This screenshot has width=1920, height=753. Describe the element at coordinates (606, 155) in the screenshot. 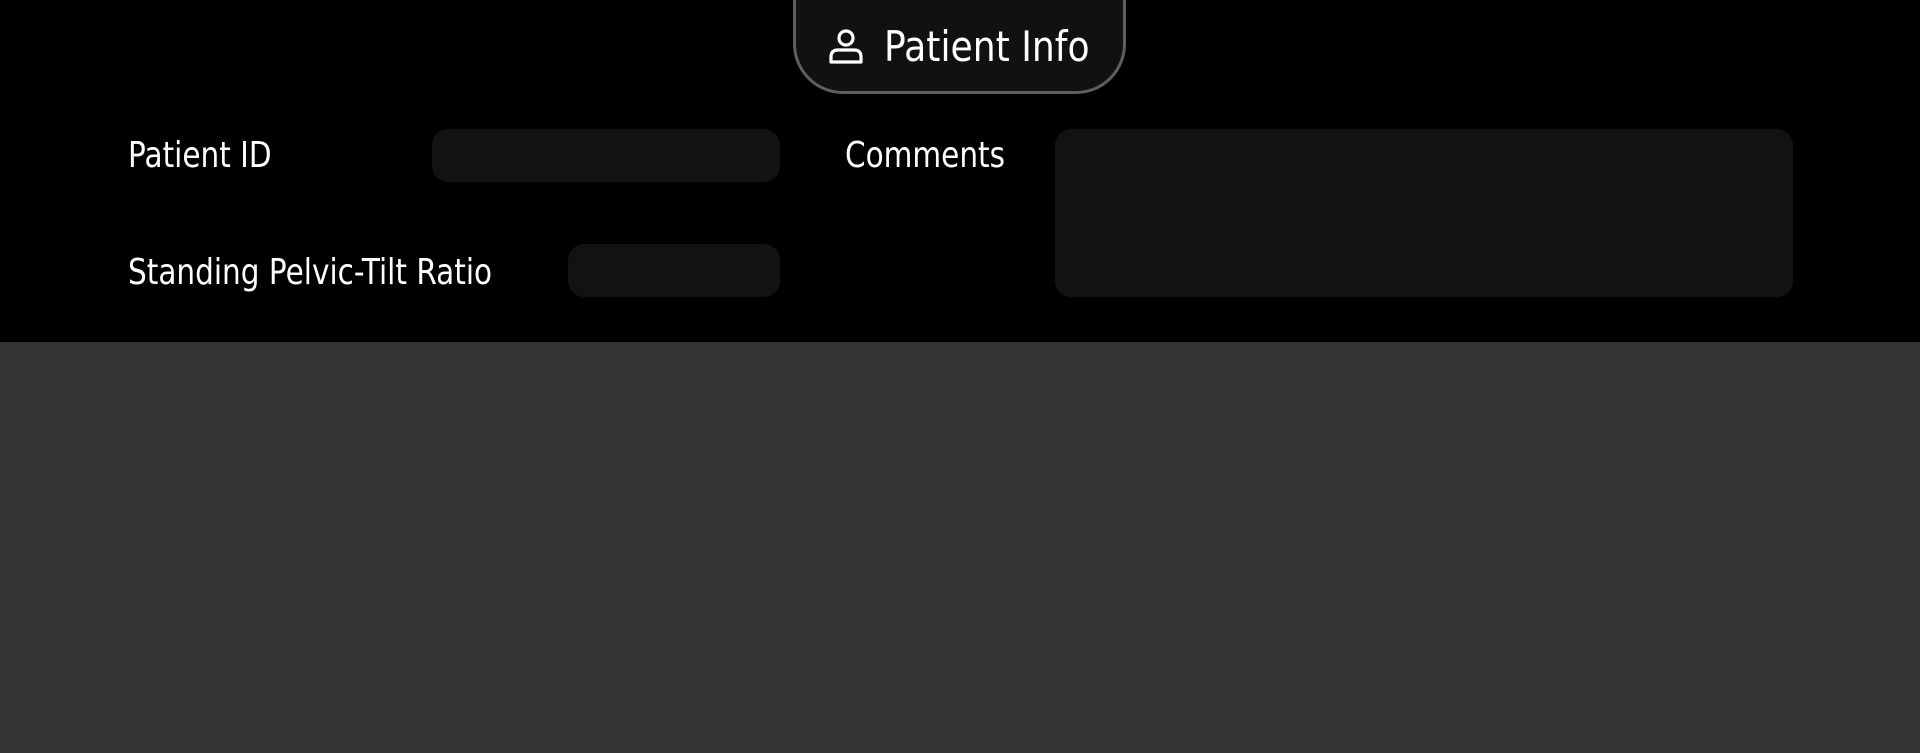

I see `patient-id-input` at that location.